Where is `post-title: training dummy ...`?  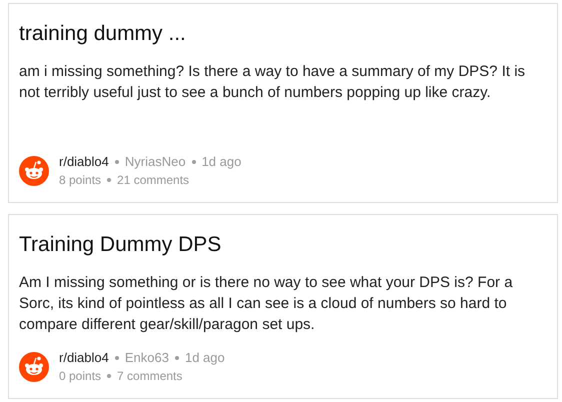 post-title: training dummy ... is located at coordinates (283, 34).